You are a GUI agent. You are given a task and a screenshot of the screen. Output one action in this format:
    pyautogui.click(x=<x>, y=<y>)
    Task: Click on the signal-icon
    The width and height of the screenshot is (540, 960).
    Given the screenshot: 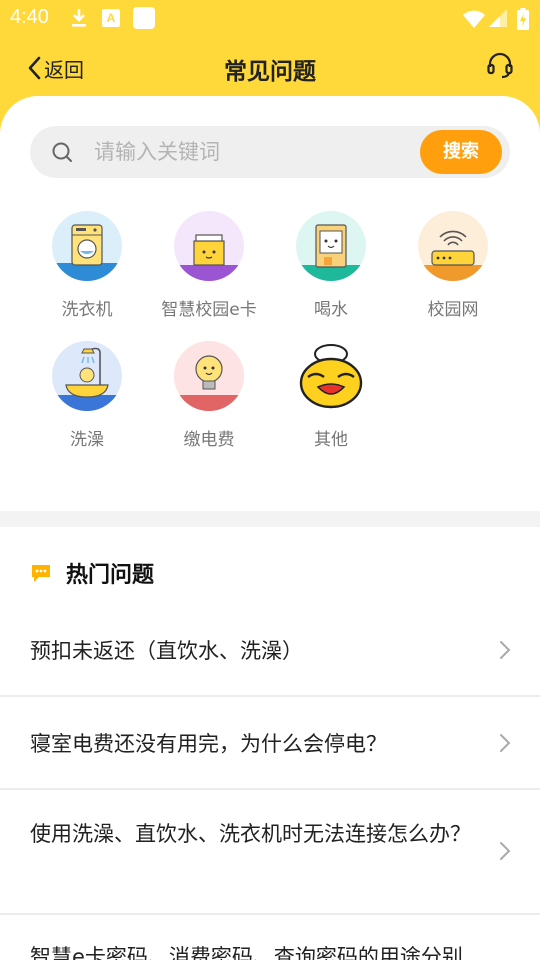 What is the action you would take?
    pyautogui.click(x=498, y=18)
    